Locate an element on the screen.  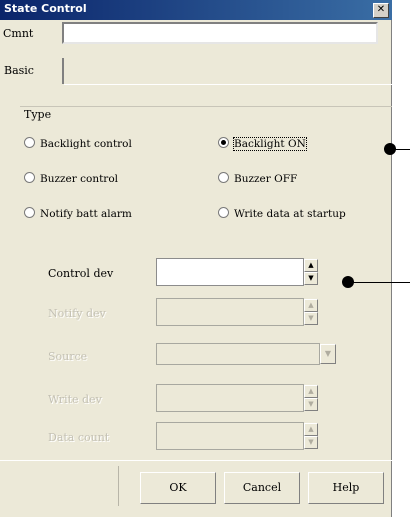
source-select: ▼ is located at coordinates (246, 354).